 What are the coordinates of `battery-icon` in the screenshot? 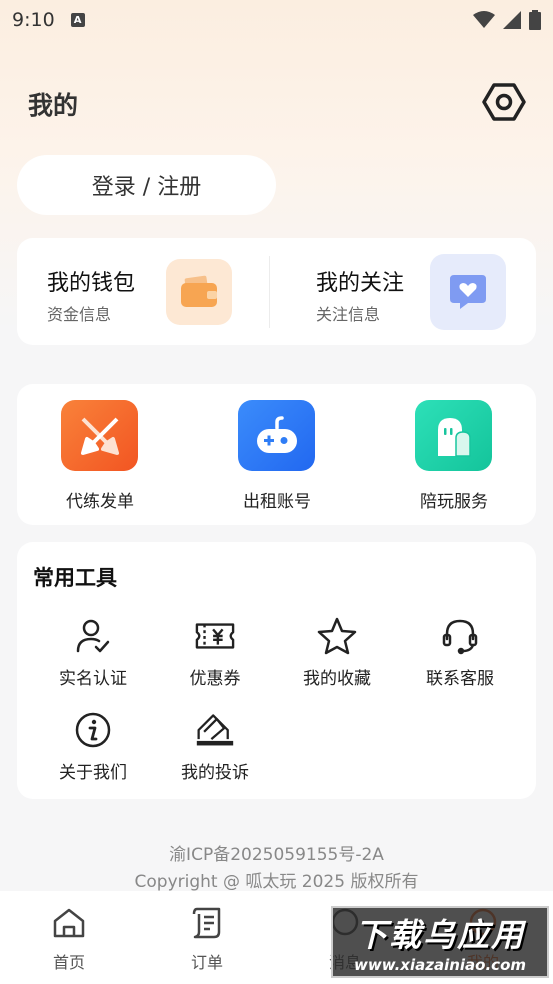 It's located at (535, 20).